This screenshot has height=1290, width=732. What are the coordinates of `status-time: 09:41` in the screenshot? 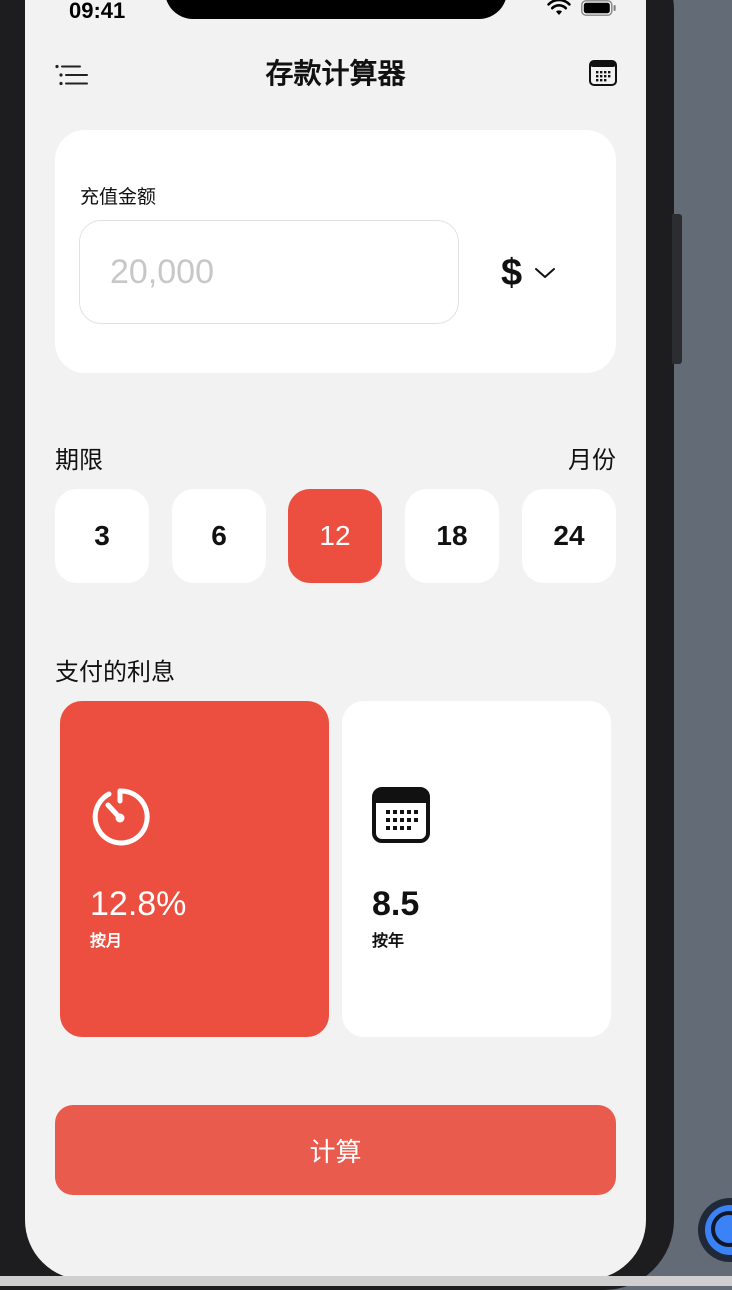 It's located at (97, 11).